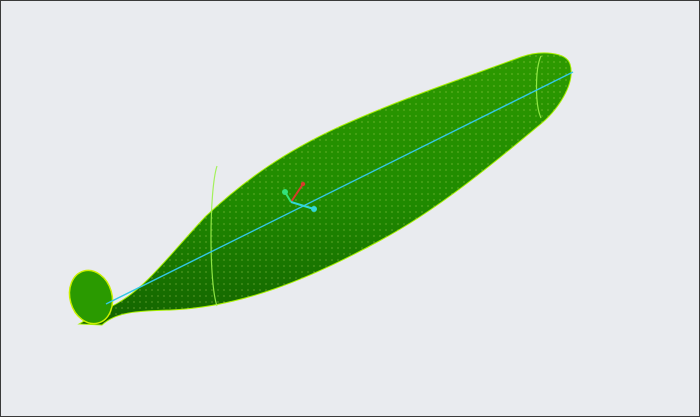 This screenshot has height=417, width=700. Describe the element at coordinates (314, 209) in the screenshot. I see `triad-z-axis-tip` at that location.